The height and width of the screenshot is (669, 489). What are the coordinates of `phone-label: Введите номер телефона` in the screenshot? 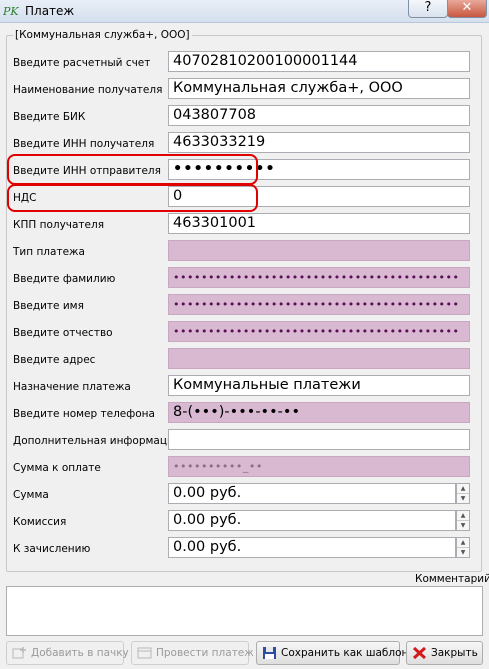 It's located at (84, 414).